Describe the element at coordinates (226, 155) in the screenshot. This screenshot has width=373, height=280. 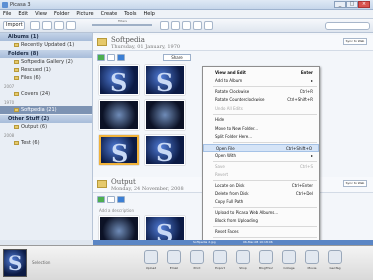
I see `menu-item-label: Open With` at that location.